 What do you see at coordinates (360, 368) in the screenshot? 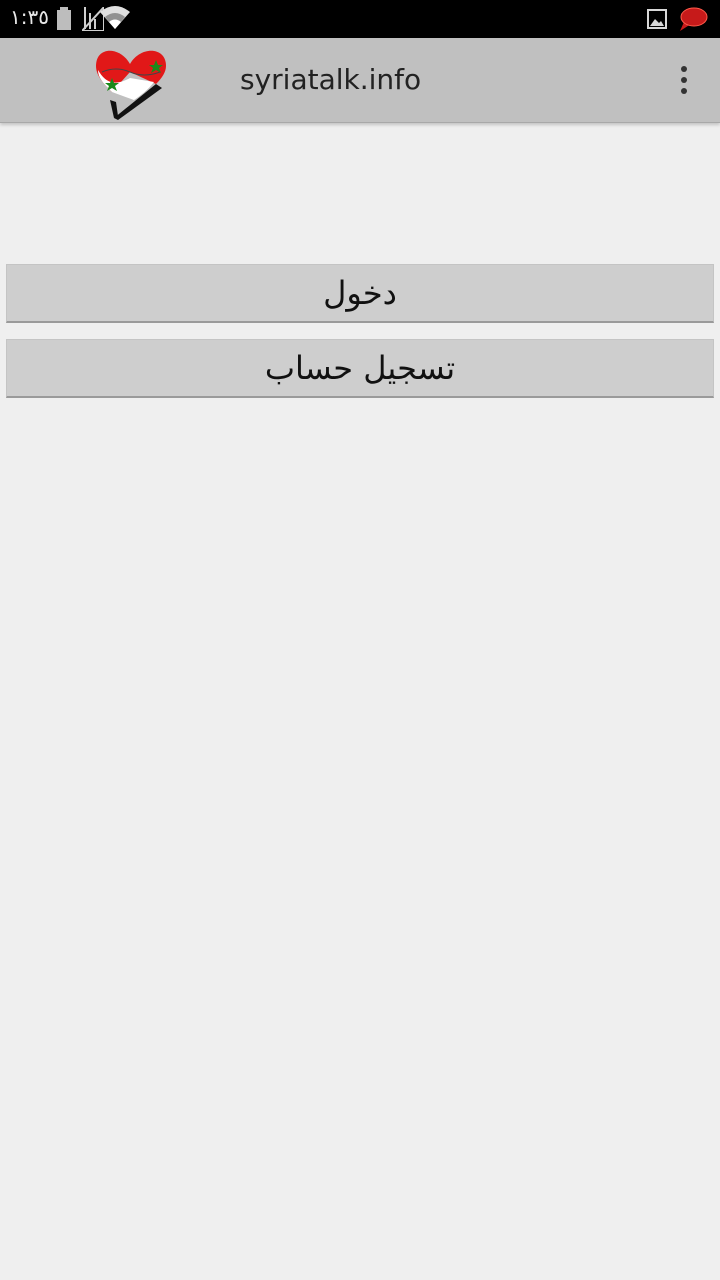
I see `register-button: تسجيل حساب` at bounding box center [360, 368].